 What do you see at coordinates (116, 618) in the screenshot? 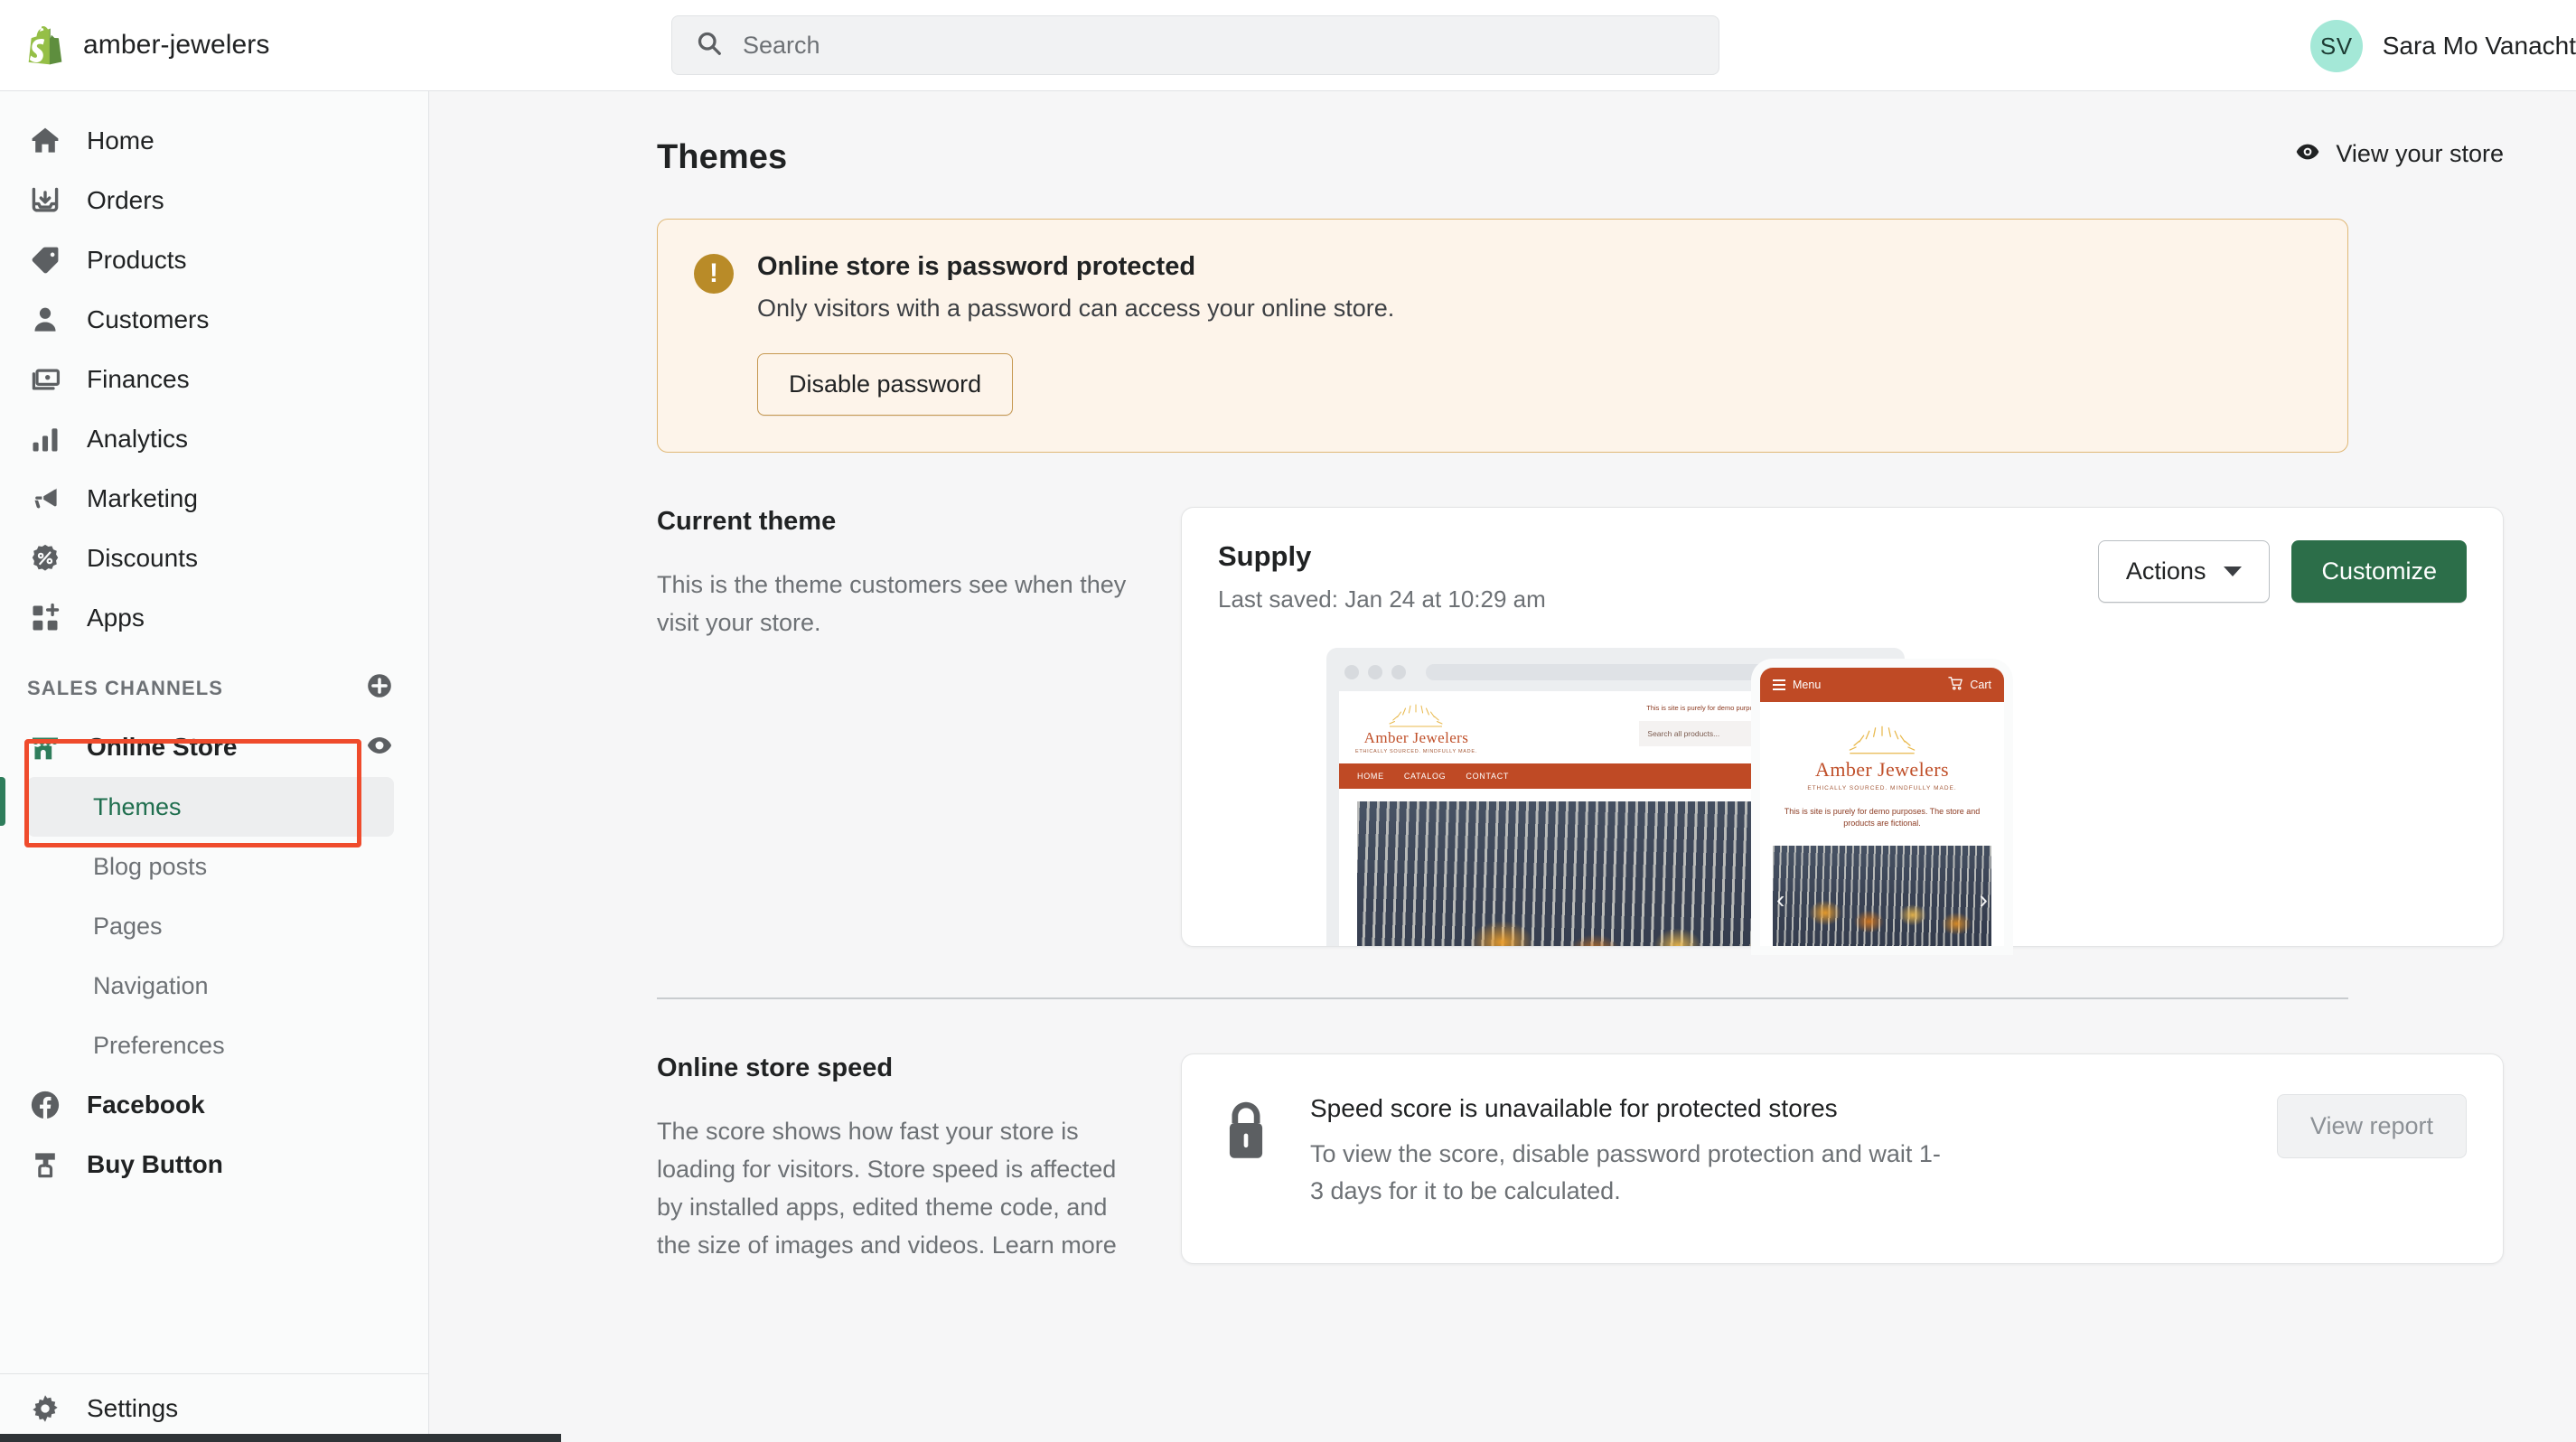
I see `sidebar-label: Apps` at bounding box center [116, 618].